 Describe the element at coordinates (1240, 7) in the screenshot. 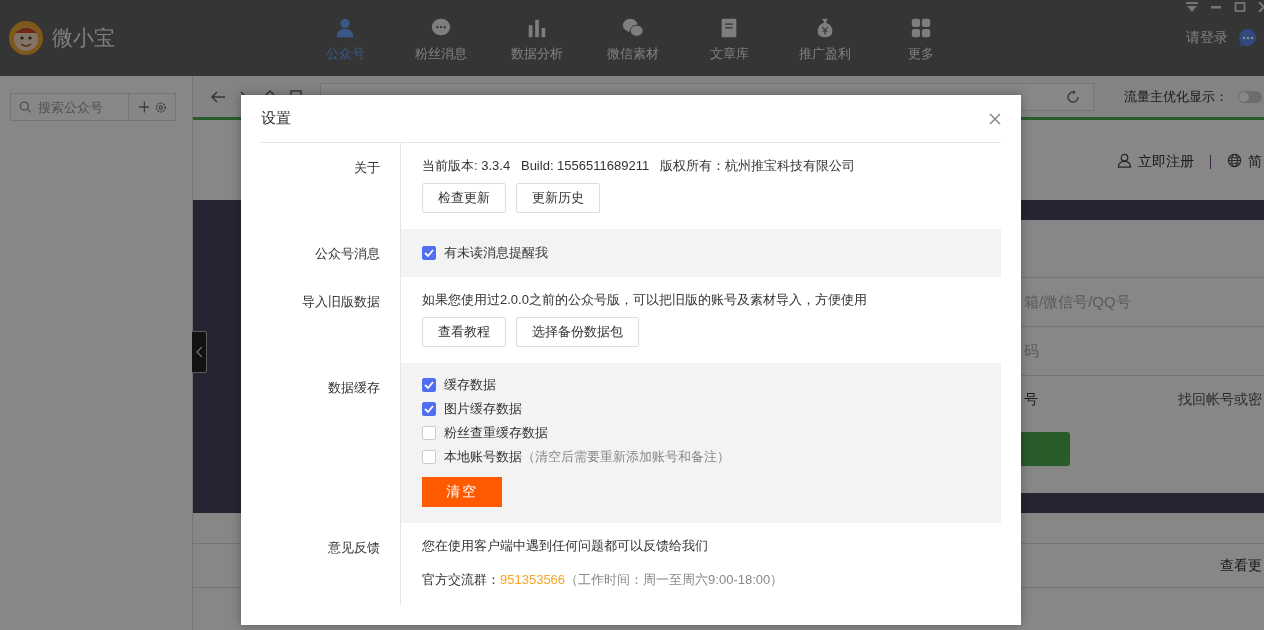

I see `maximize-icon` at that location.